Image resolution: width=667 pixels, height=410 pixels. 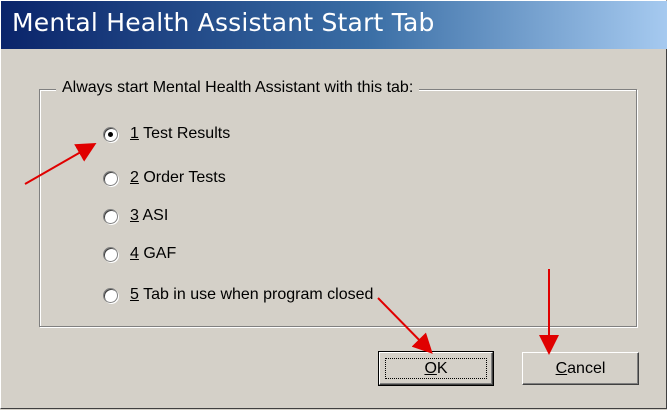 I want to click on arrow-to-test-results, so click(x=60, y=164).